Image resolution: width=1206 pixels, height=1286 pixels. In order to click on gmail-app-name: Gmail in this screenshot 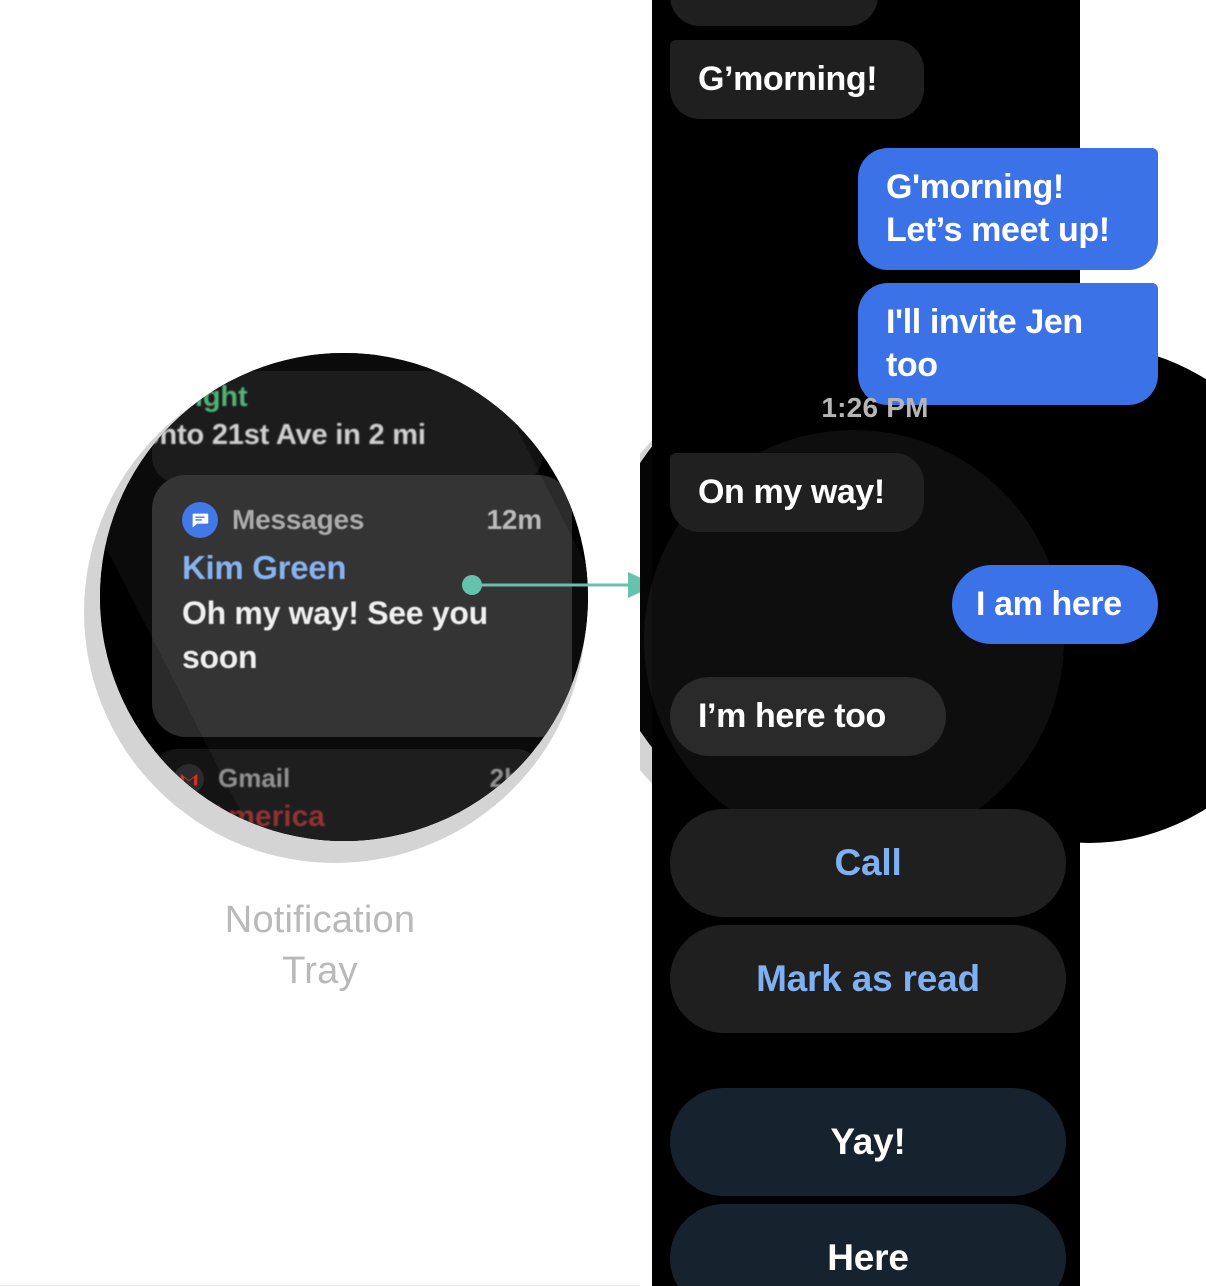, I will do `click(254, 778)`.